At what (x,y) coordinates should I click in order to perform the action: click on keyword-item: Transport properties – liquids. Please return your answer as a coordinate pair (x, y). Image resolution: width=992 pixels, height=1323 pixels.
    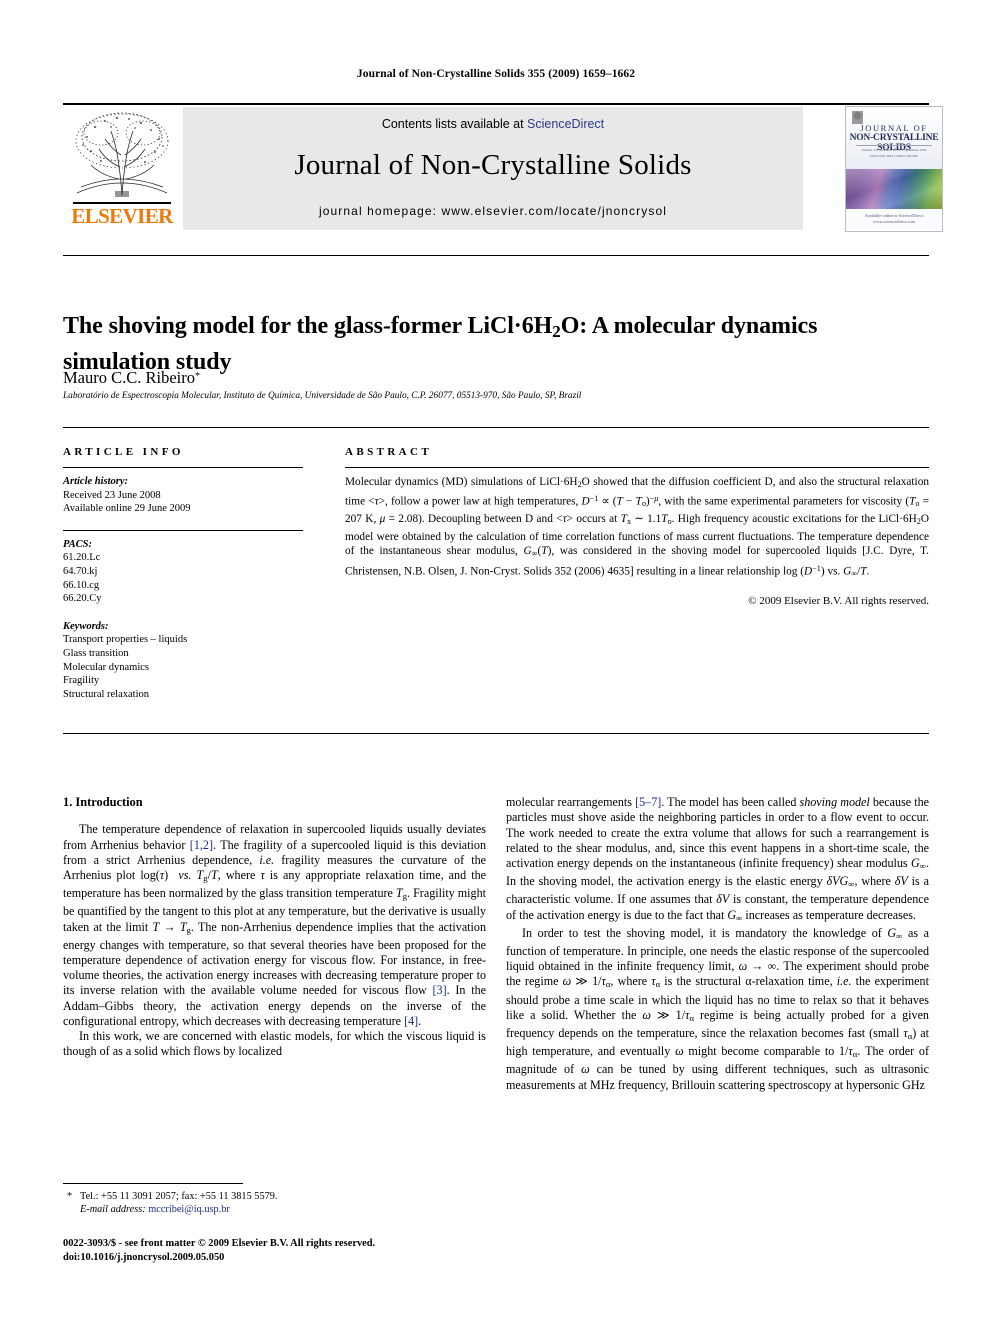
    Looking at the image, I should click on (125, 640).